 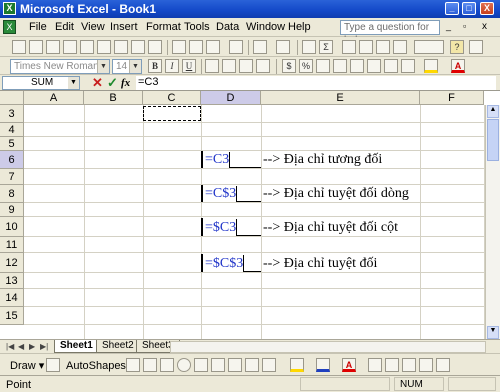 What do you see at coordinates (409, 365) in the screenshot?
I see `arrow-style-icon` at bounding box center [409, 365].